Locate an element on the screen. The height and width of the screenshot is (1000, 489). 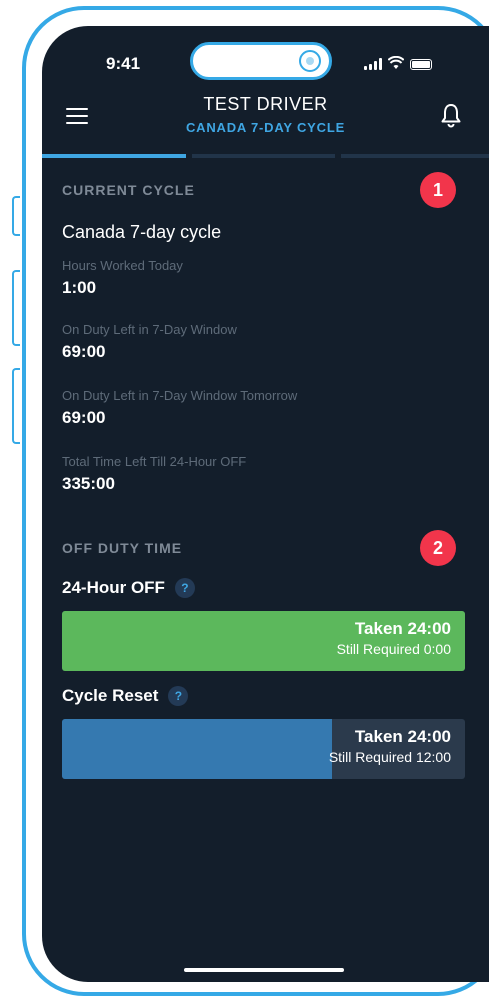
metric-label: Hours Worked Today is located at coordinates (122, 265).